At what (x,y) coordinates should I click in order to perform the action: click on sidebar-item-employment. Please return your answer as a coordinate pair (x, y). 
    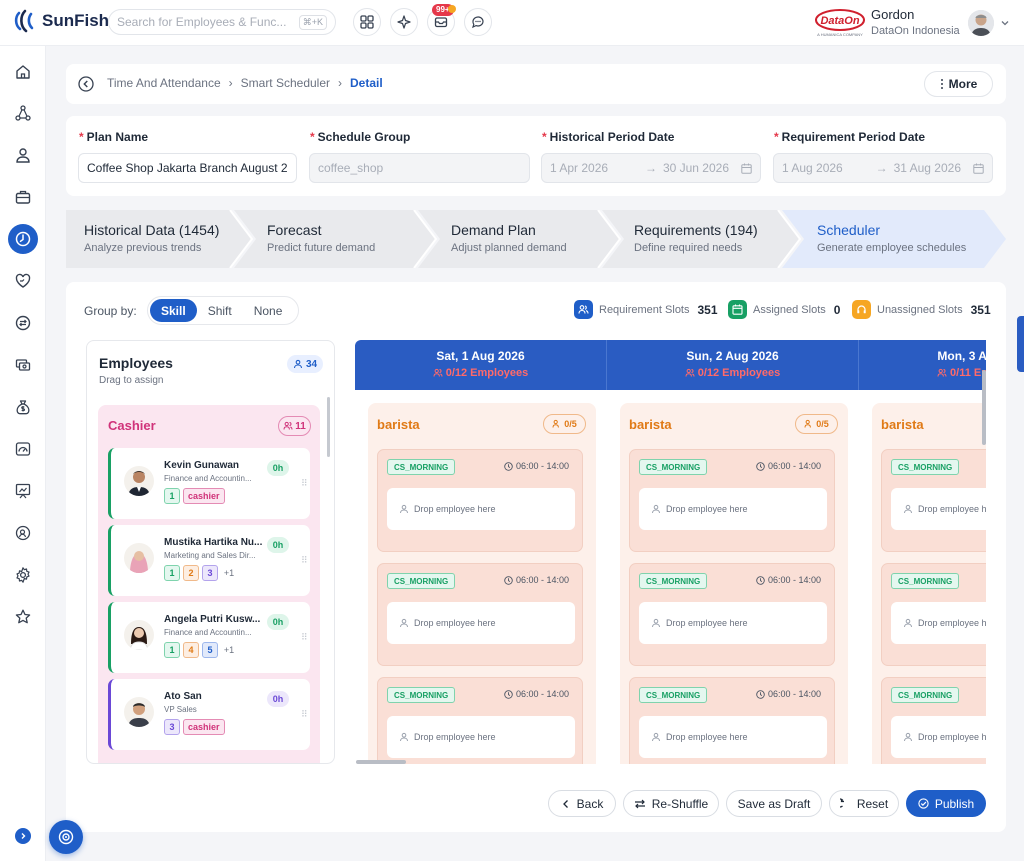
    Looking at the image, I should click on (23, 197).